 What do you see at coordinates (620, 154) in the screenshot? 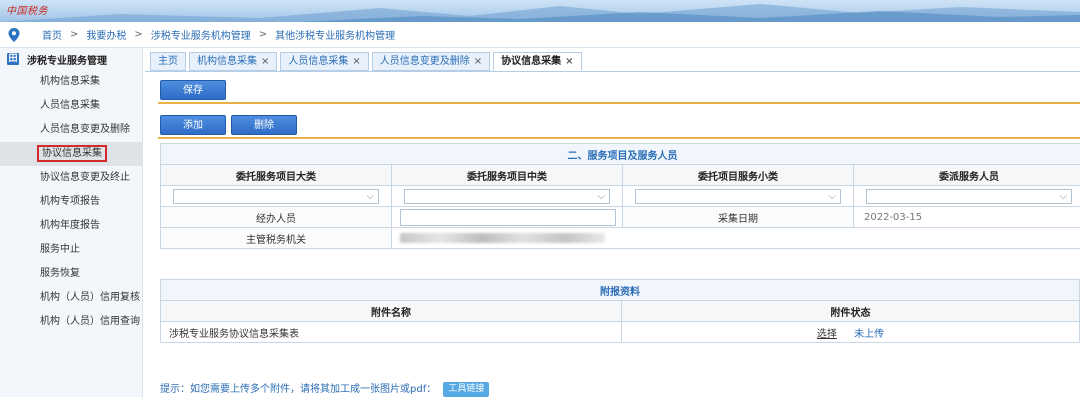
I see `section-title: 二、服务项目及服务人员` at bounding box center [620, 154].